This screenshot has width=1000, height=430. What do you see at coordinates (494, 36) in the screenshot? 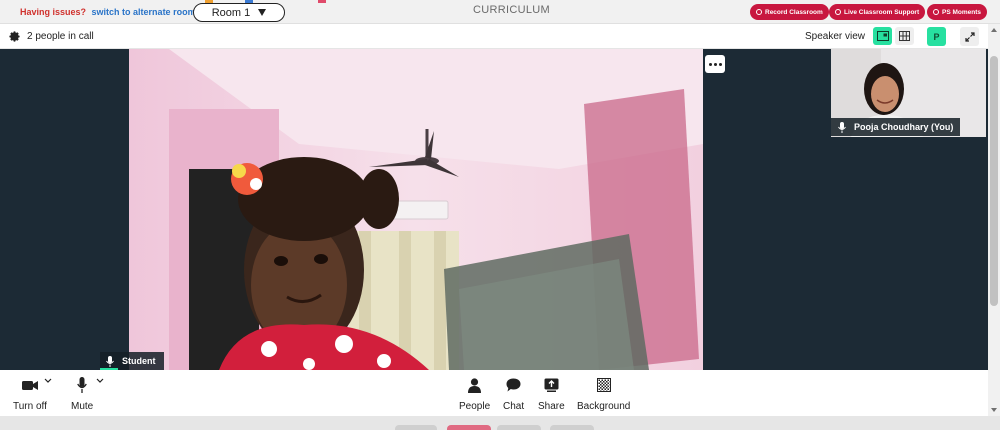
I see `call-header: 2 people in call Speaker view` at bounding box center [494, 36].